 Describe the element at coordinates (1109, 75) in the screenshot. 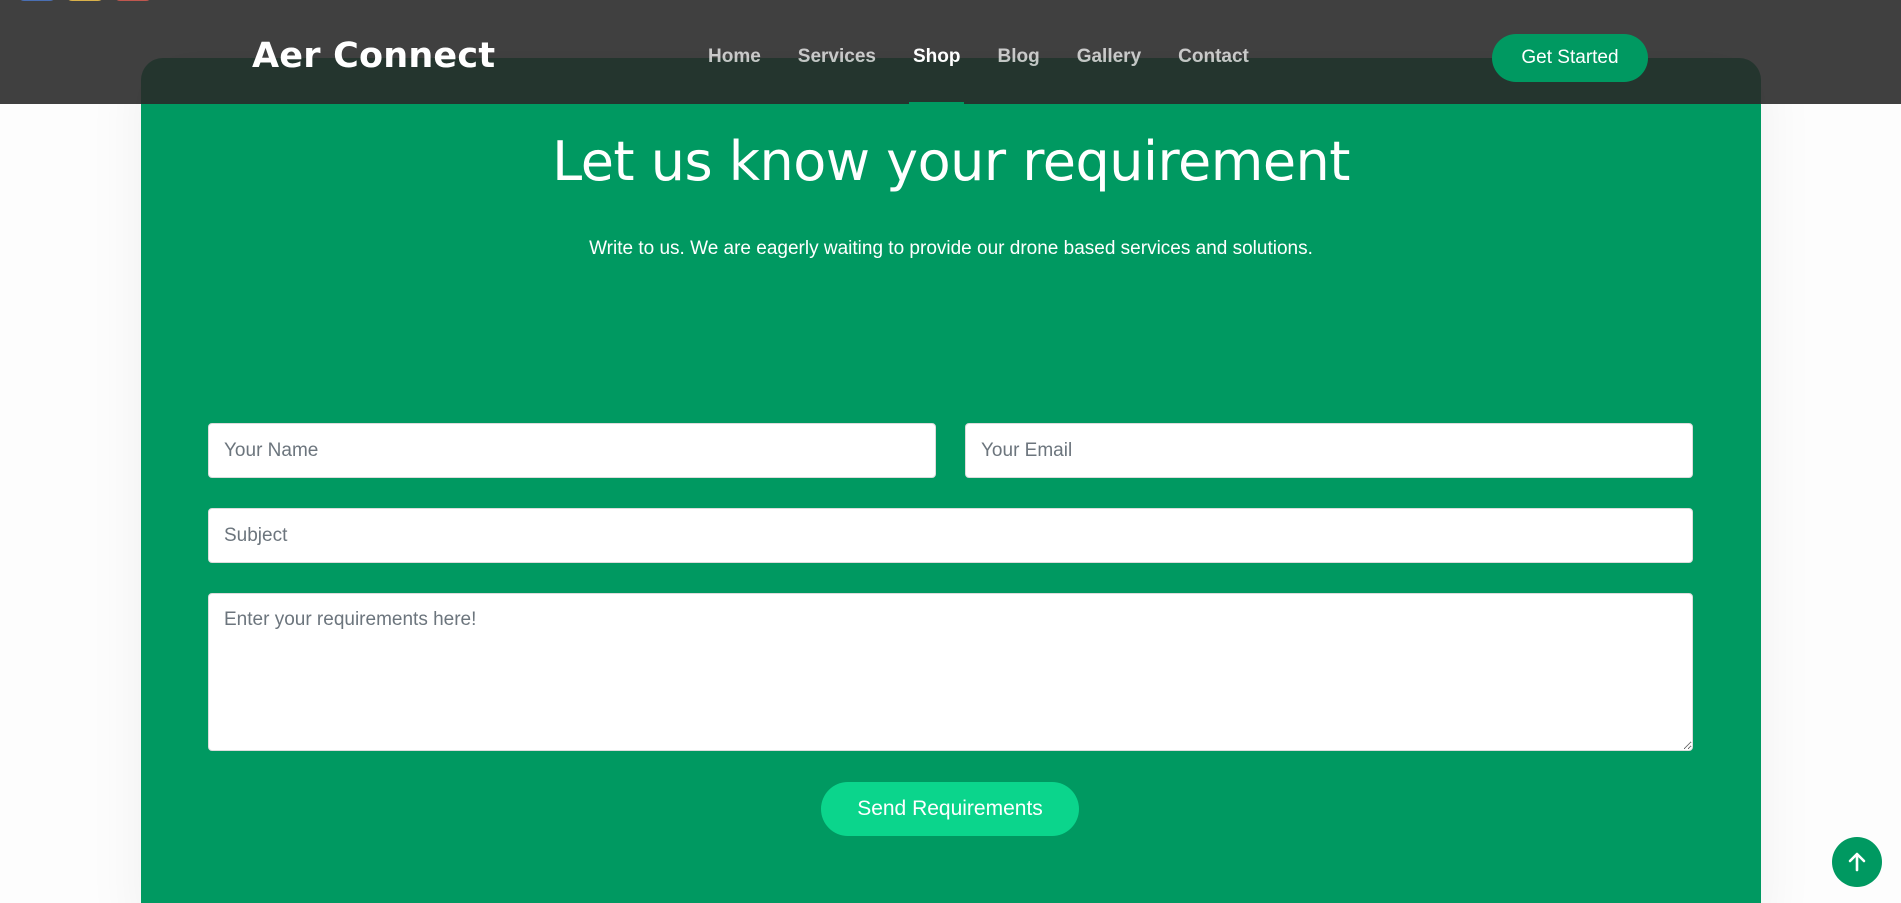

I see `nav-item-gallery: Gallery` at that location.